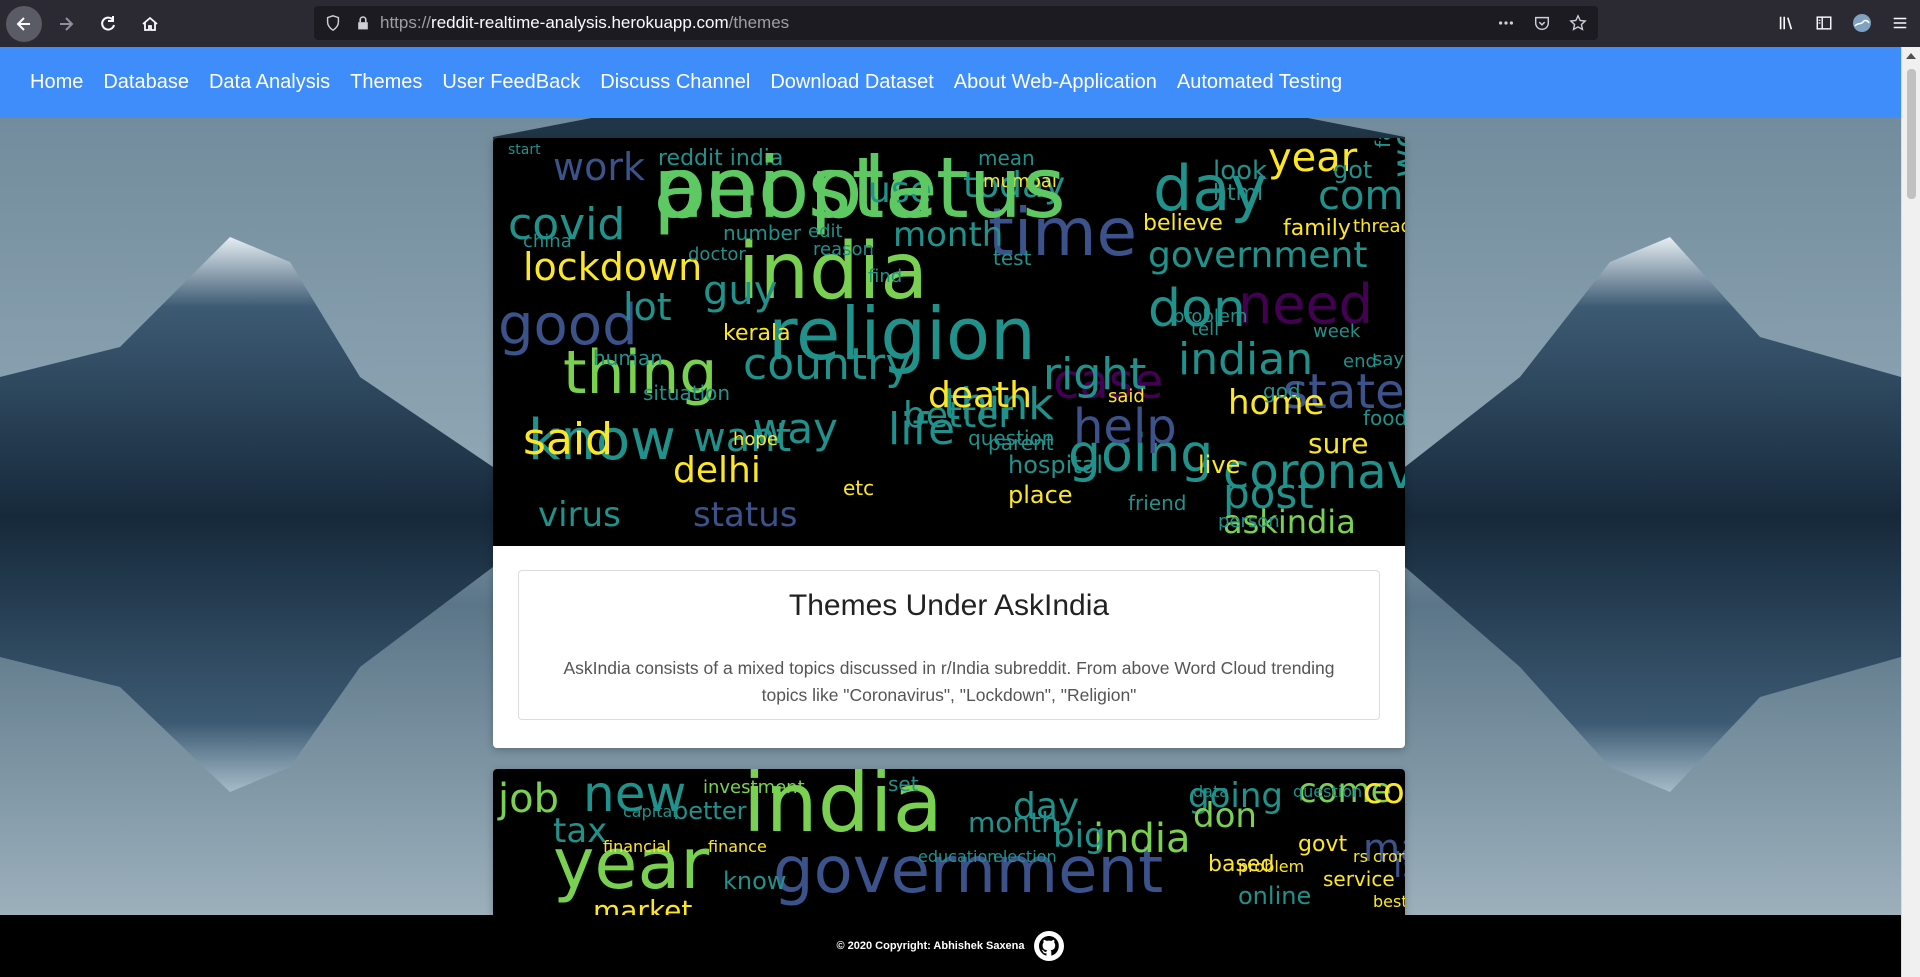  Describe the element at coordinates (930, 946) in the screenshot. I see `footer-copyright: © 2020 Copyright: Abhishek Saxena` at that location.